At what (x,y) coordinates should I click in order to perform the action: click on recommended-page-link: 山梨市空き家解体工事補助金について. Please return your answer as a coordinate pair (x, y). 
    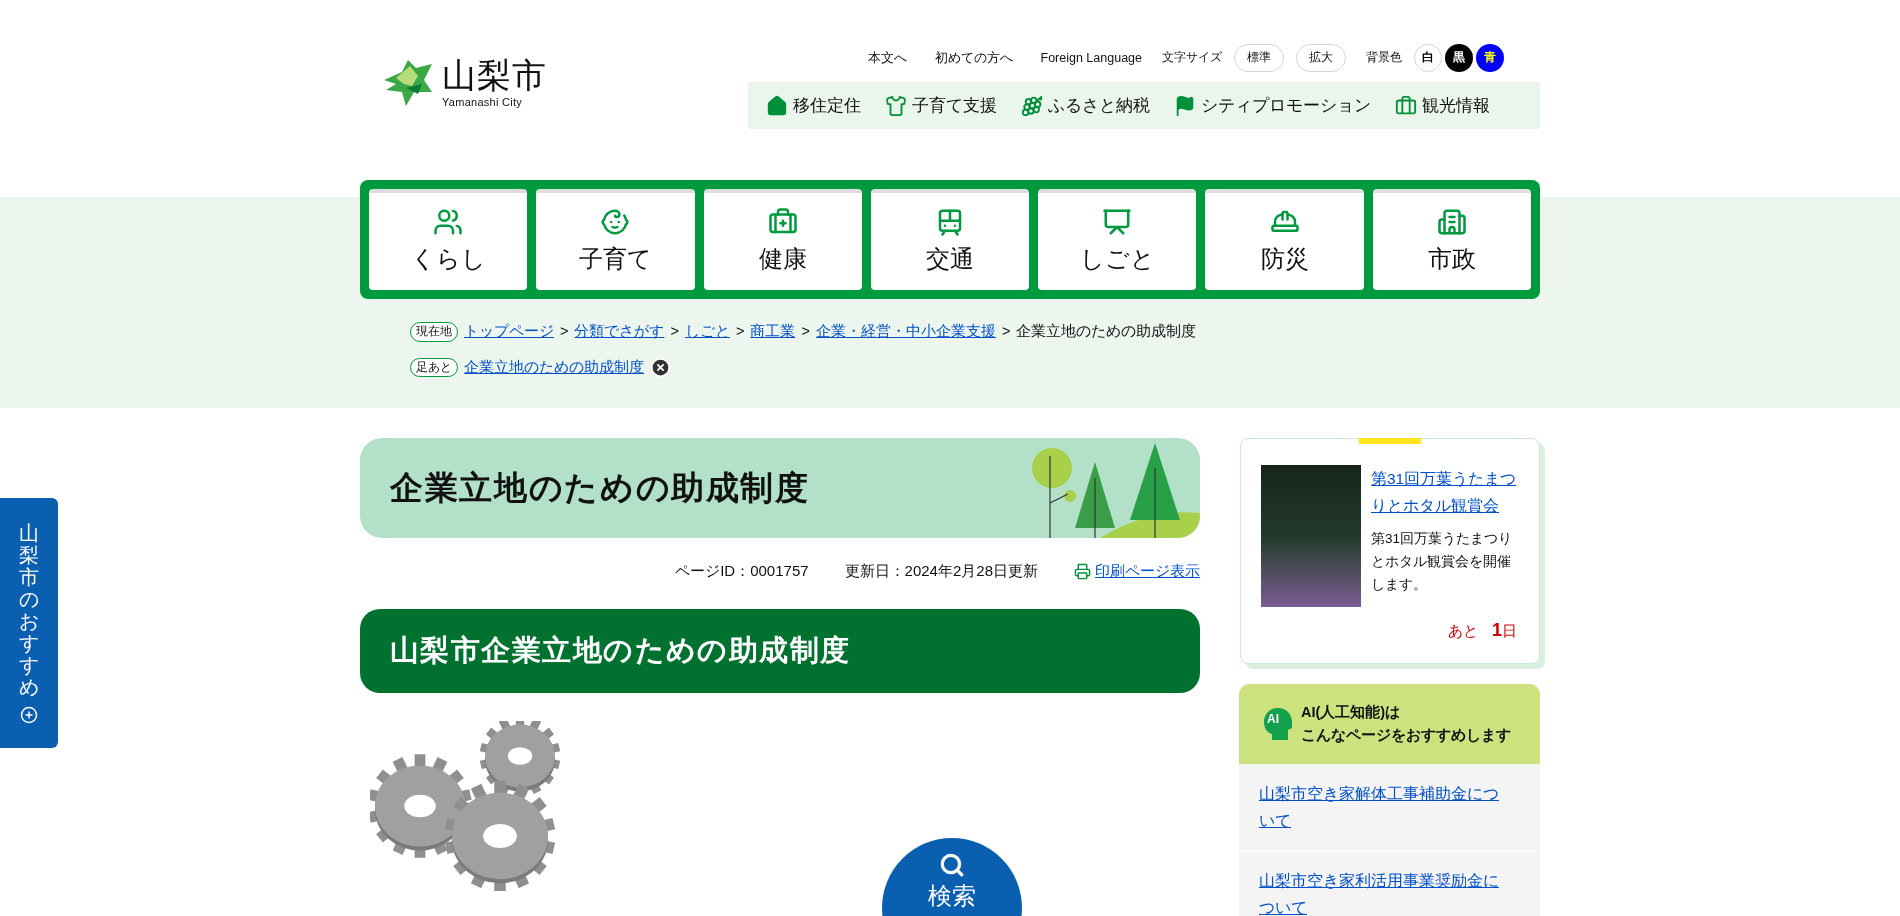
    Looking at the image, I should click on (1385, 807).